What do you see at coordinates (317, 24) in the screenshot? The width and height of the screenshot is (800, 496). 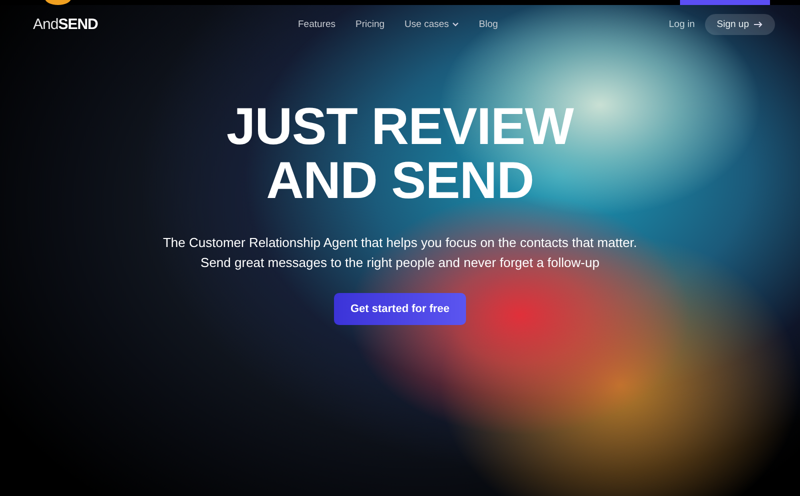 I see `nav-link: Features` at bounding box center [317, 24].